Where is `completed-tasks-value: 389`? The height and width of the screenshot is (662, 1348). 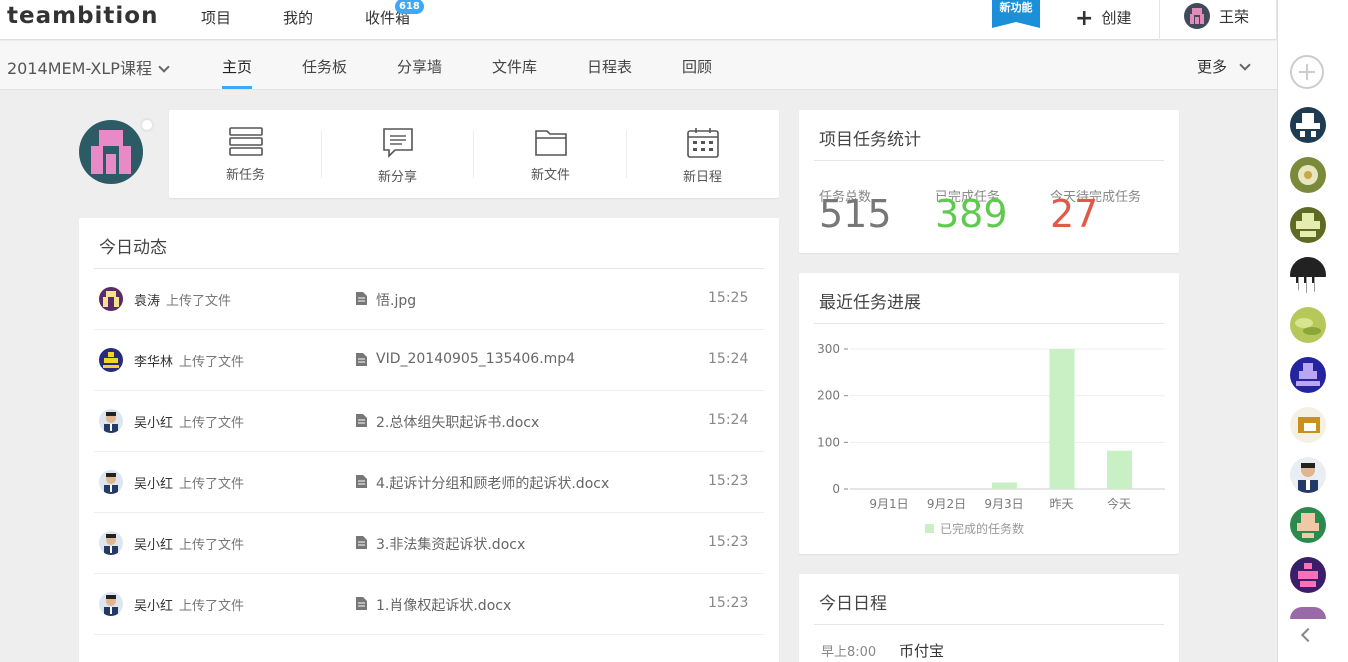
completed-tasks-value: 389 is located at coordinates (971, 214).